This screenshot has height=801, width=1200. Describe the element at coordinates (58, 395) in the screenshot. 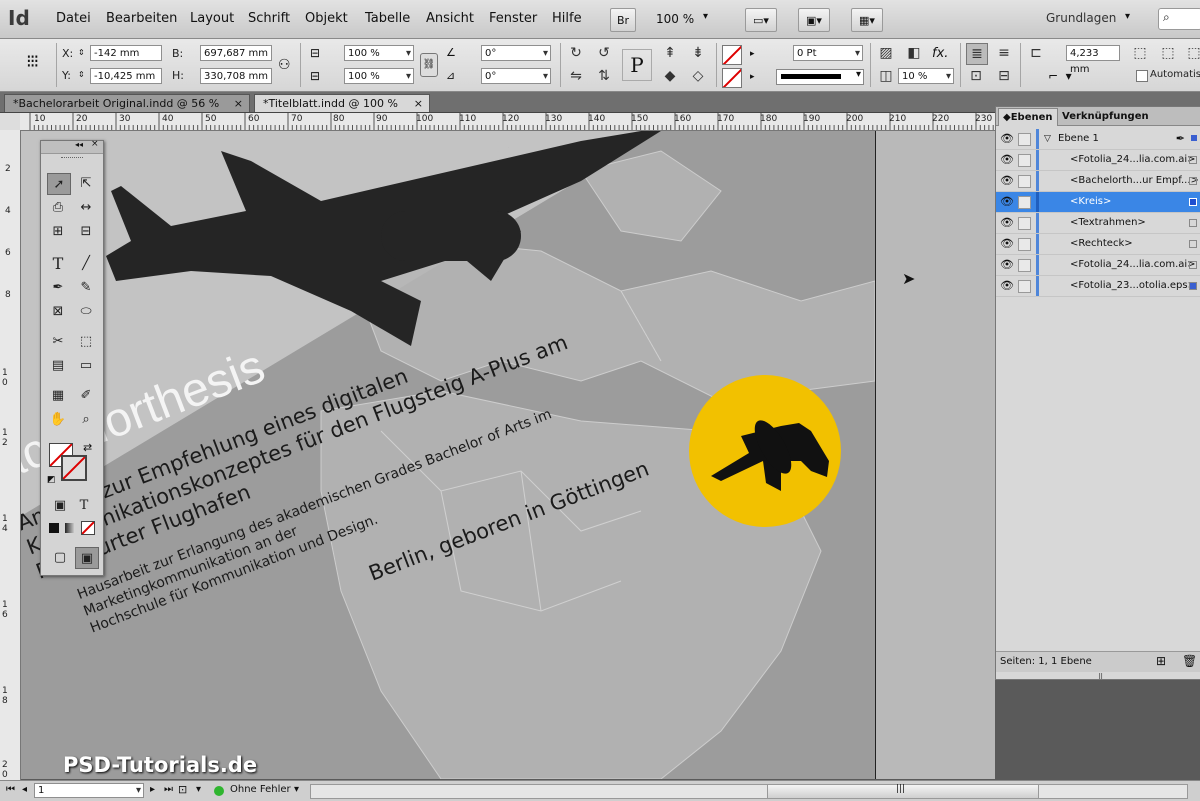

I see `note-tool-icon: ▦` at that location.